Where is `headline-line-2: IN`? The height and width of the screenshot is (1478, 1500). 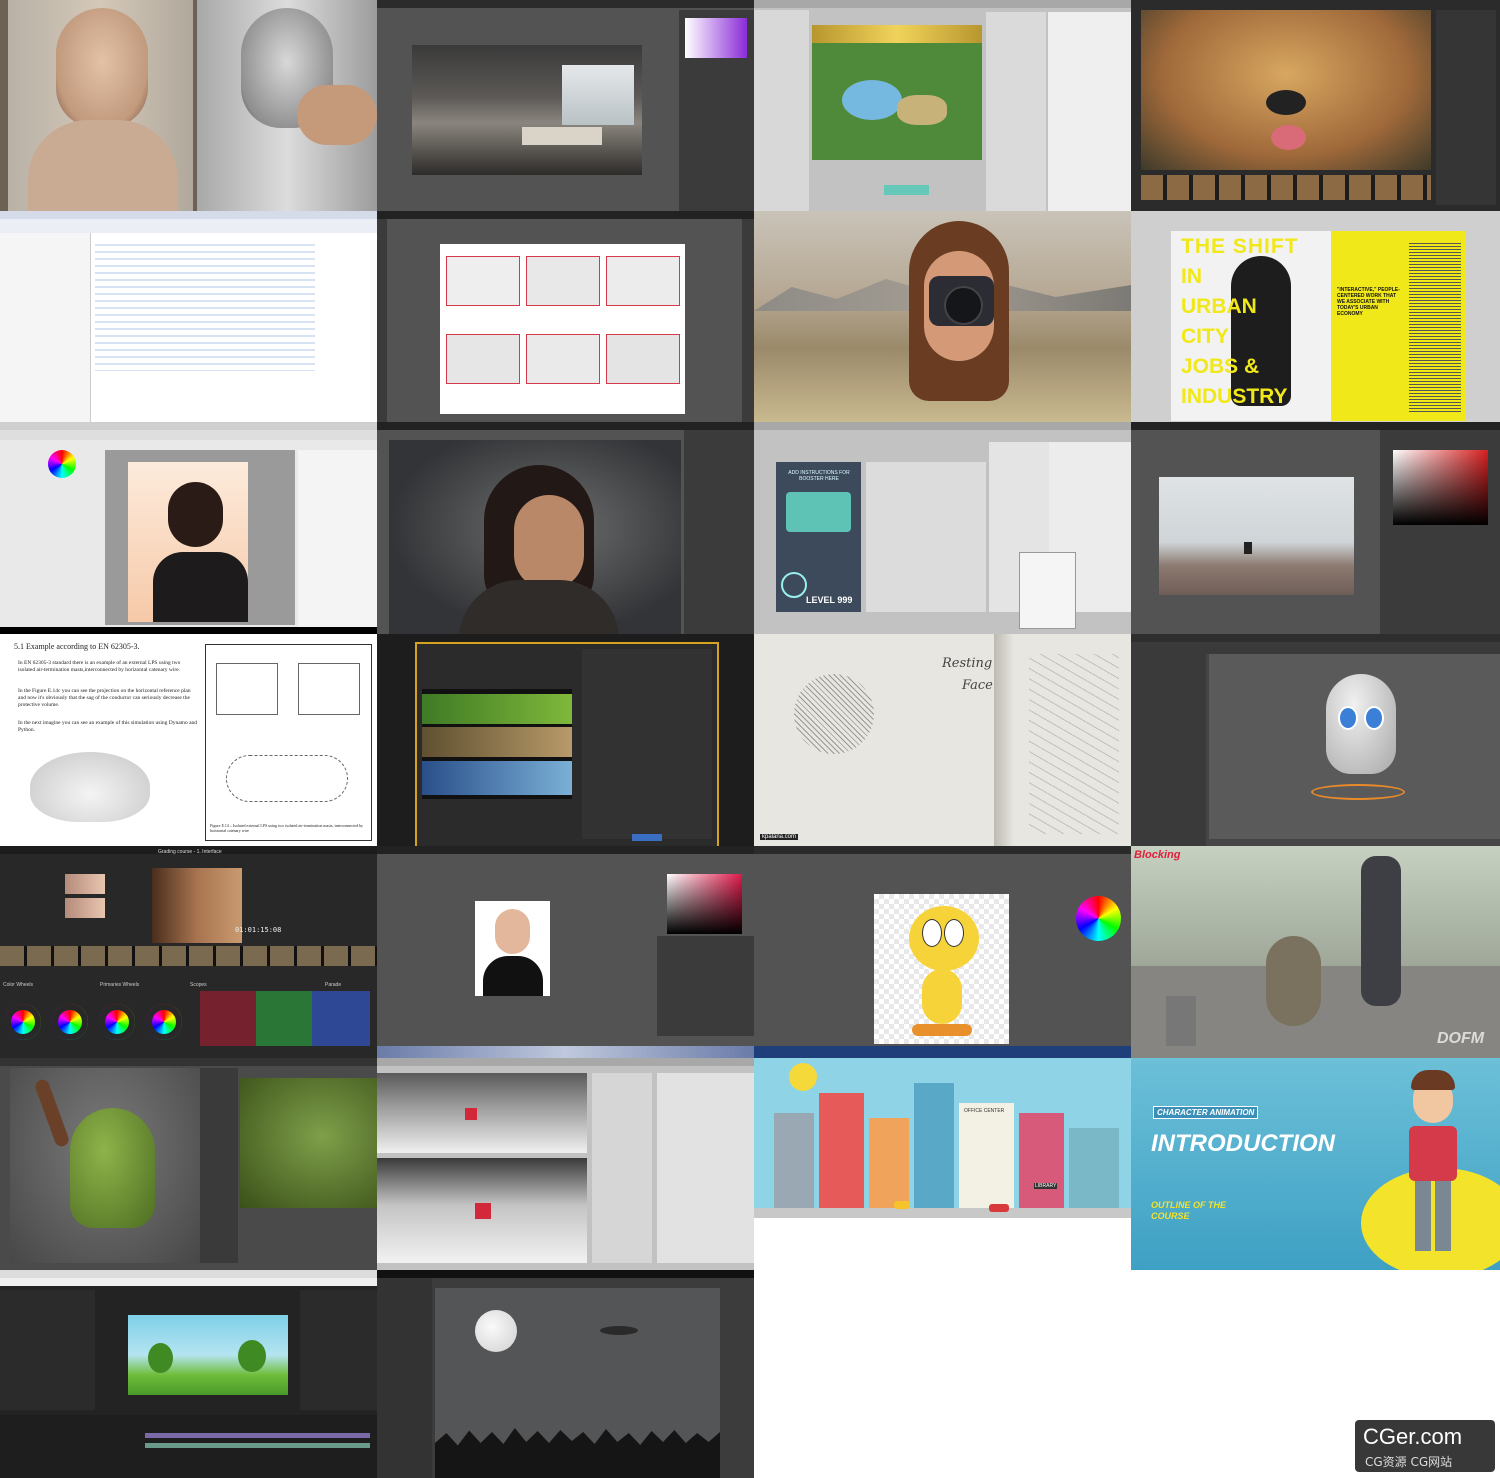 headline-line-2: IN is located at coordinates (1191, 276).